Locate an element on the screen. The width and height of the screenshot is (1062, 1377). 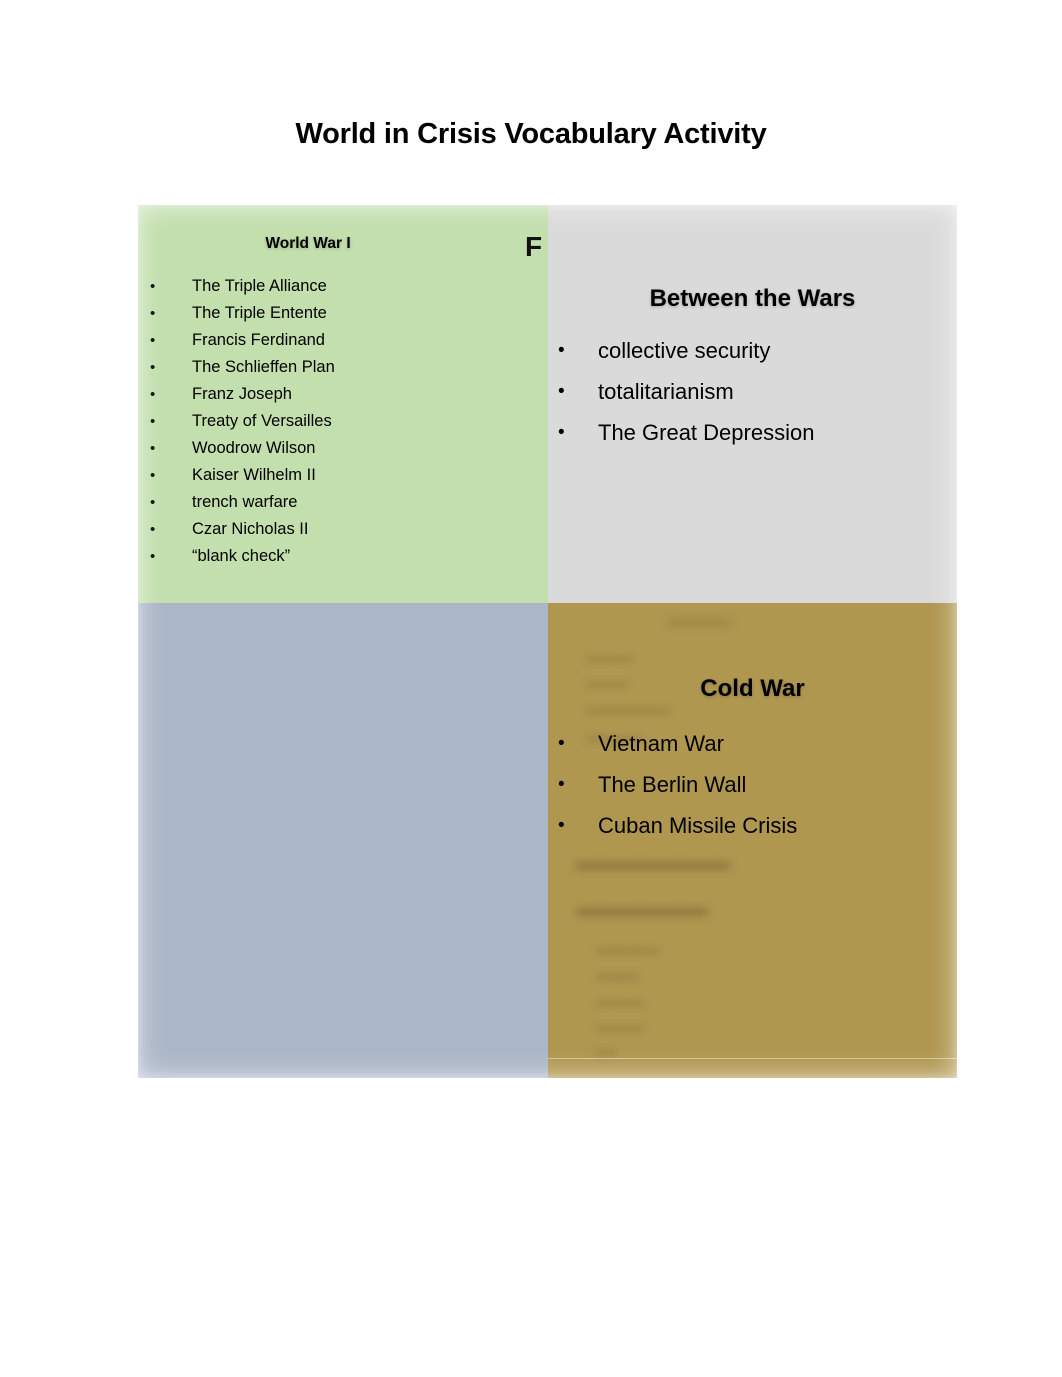
list-item-label: The Great Depression is located at coordinates (706, 432).